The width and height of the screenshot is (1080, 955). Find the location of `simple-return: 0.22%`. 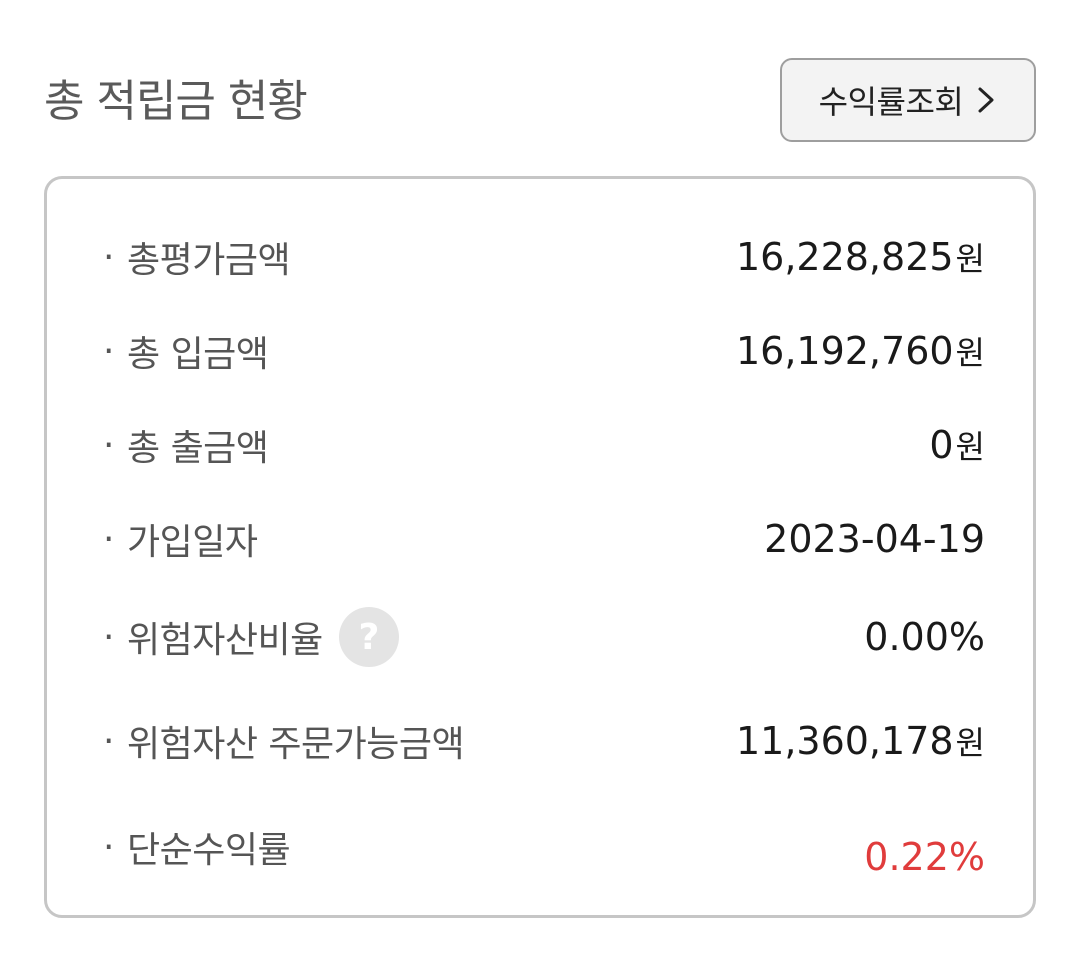

simple-return: 0.22% is located at coordinates (924, 857).